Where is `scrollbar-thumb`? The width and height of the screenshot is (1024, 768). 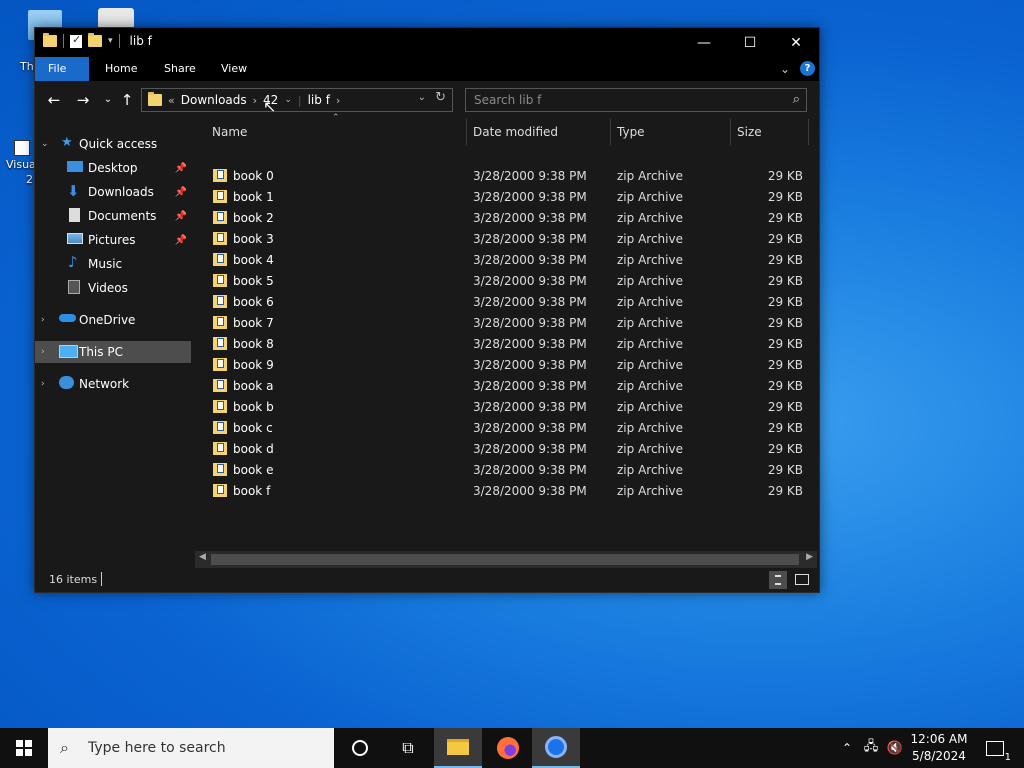
scrollbar-thumb is located at coordinates (505, 559).